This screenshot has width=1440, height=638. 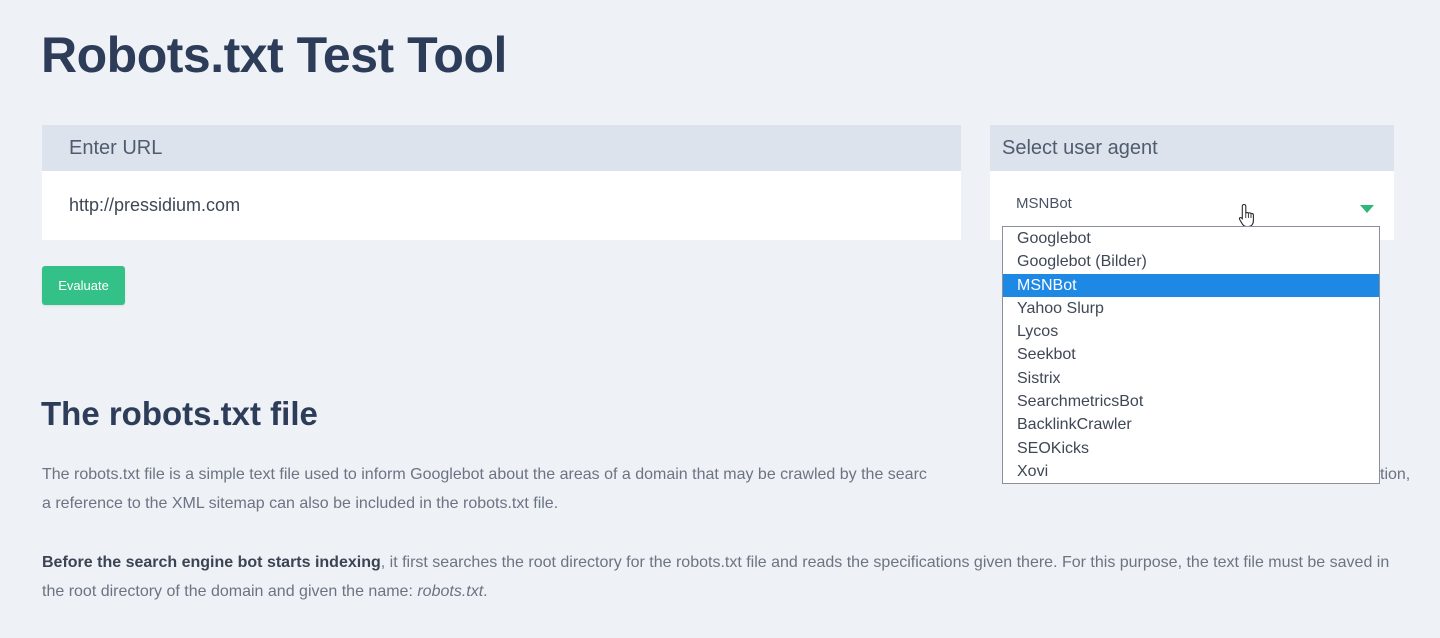 I want to click on url-panel-header: Enter URL, so click(x=501, y=148).